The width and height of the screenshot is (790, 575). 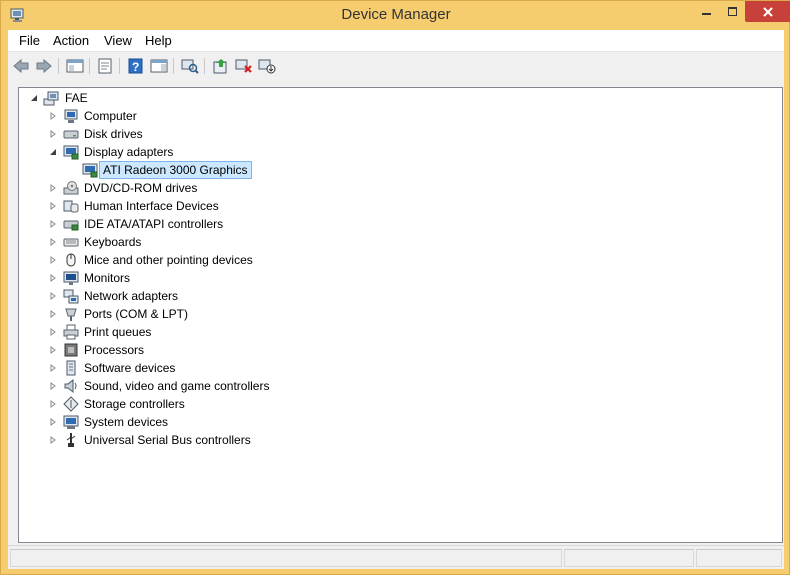 I want to click on tree-category: System devices, so click(x=399, y=422).